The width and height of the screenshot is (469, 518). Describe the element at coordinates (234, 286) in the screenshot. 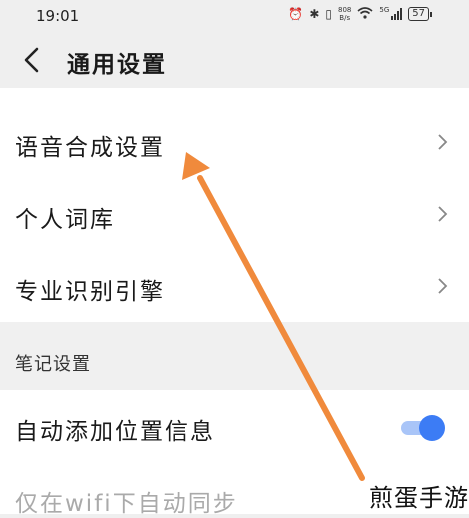

I see `item-recognition-engine: 专业识别引擎` at that location.